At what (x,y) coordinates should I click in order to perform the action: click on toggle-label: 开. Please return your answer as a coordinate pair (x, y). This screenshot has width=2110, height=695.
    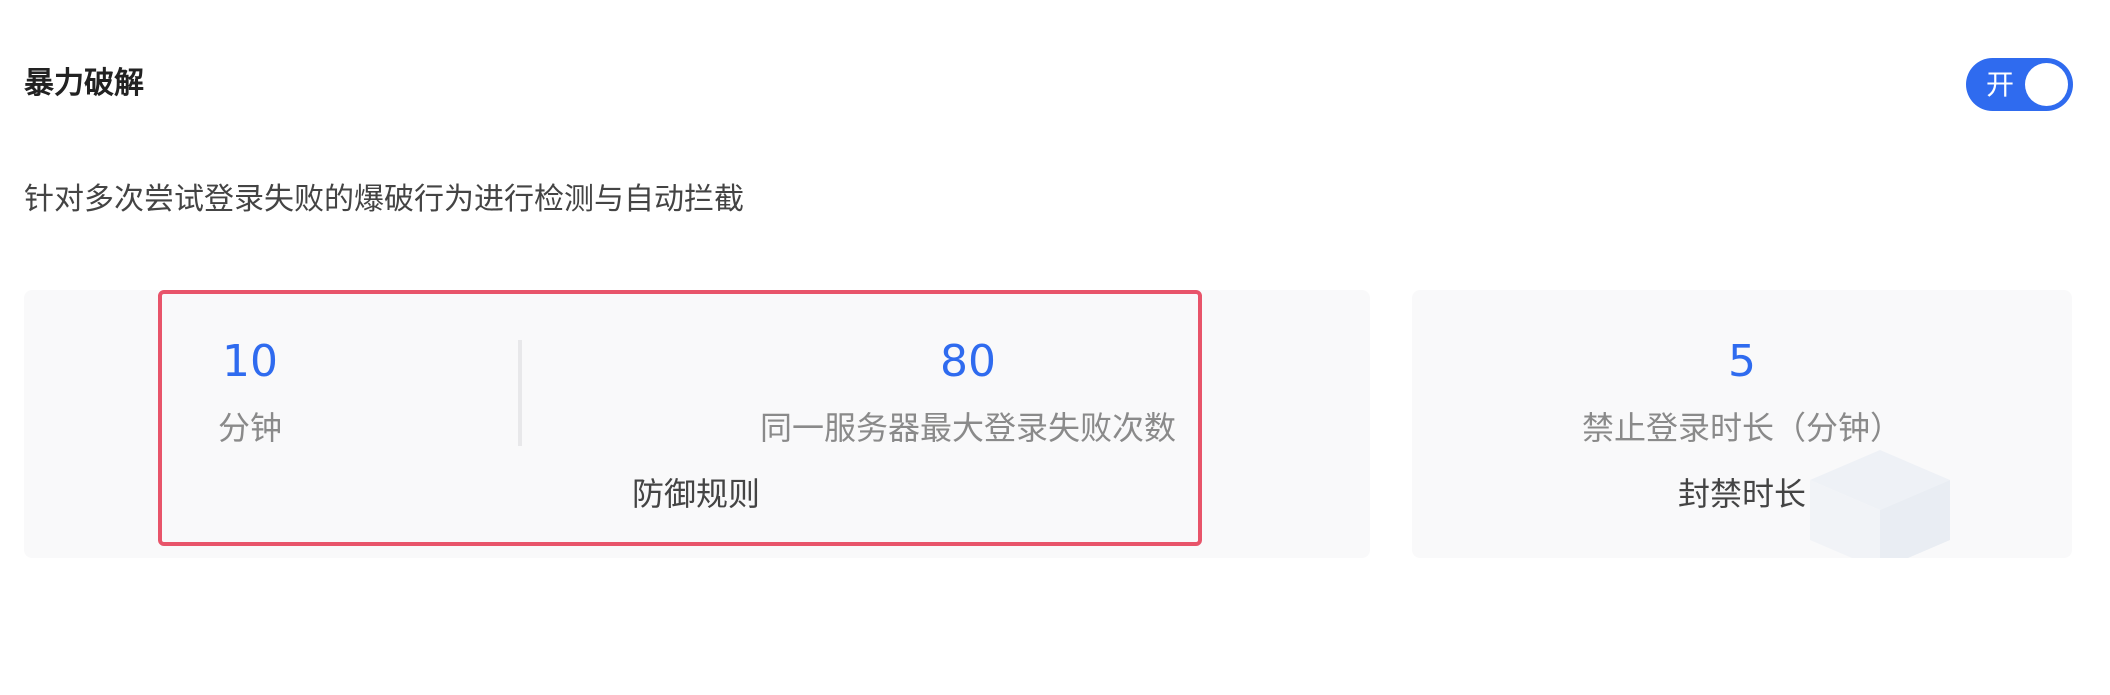
    Looking at the image, I should click on (2000, 84).